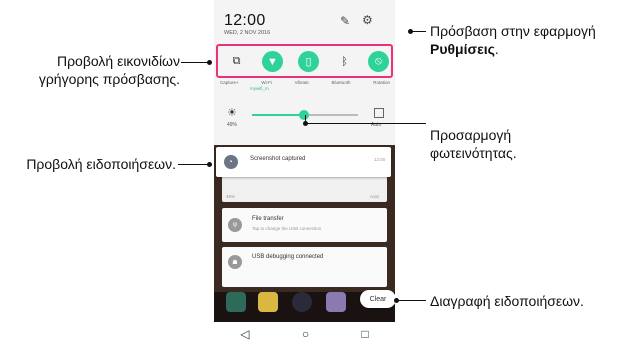  What do you see at coordinates (305, 119) in the screenshot?
I see `brightness-pointer-vline` at bounding box center [305, 119].